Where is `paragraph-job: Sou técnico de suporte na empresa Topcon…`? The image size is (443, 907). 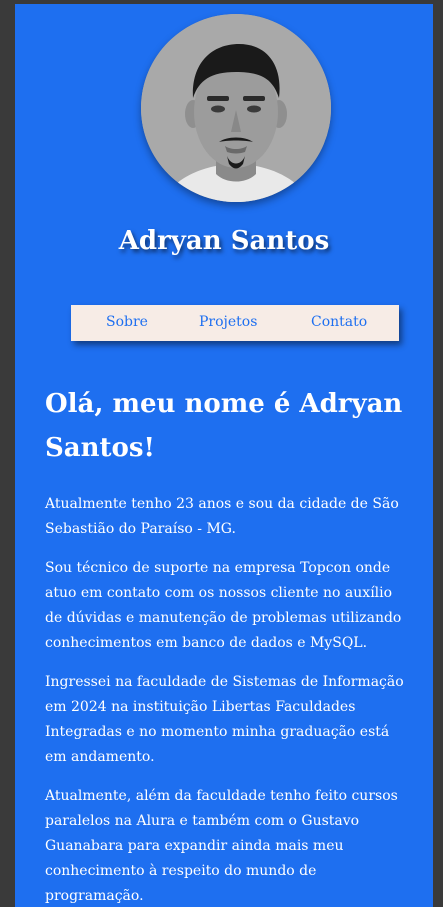
paragraph-job: Sou técnico de suporte na empresa Topcon… is located at coordinates (223, 605).